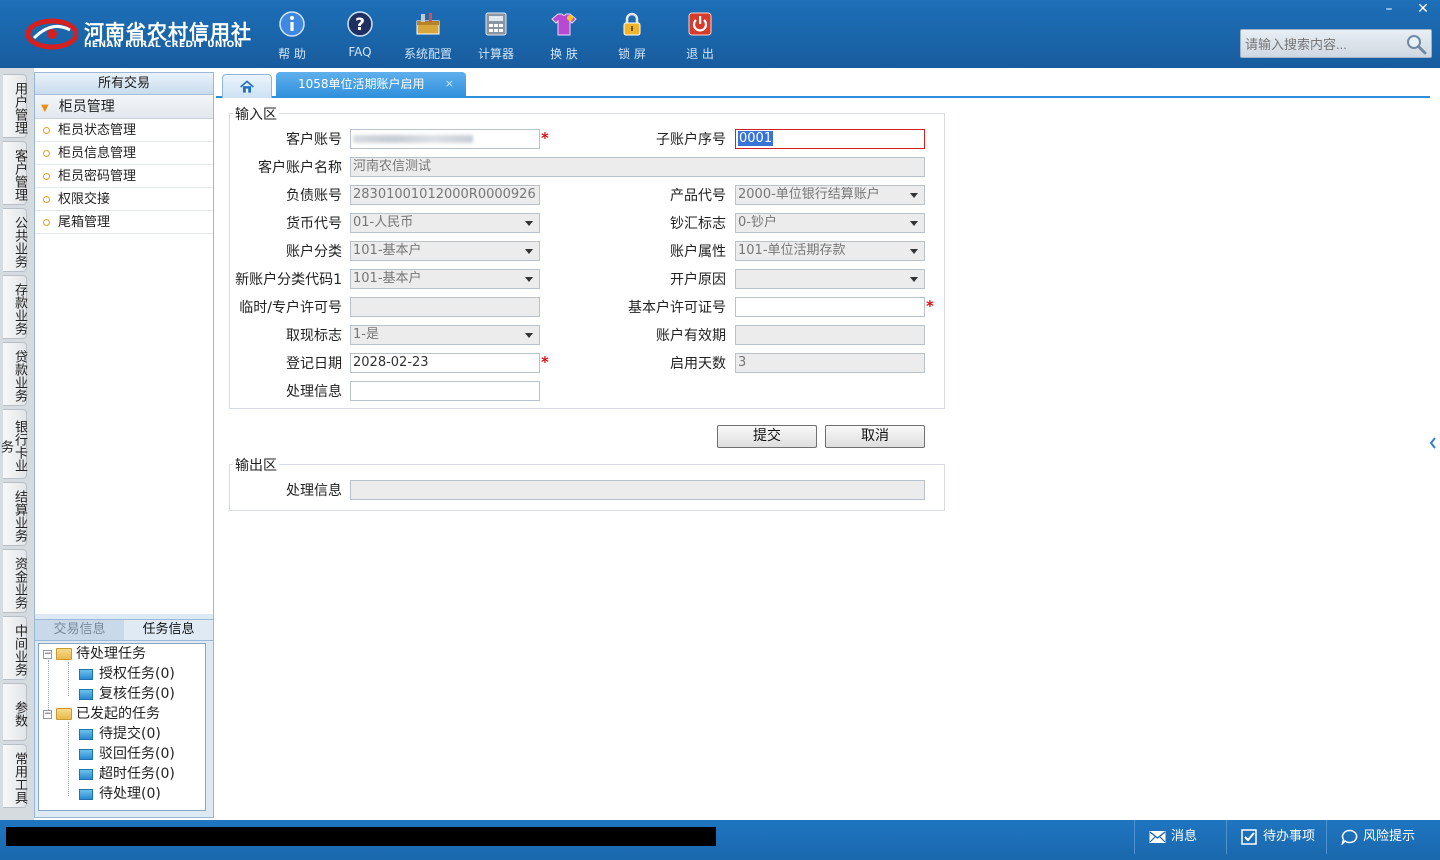  I want to click on lock-screen-label: 锁 屏, so click(632, 54).